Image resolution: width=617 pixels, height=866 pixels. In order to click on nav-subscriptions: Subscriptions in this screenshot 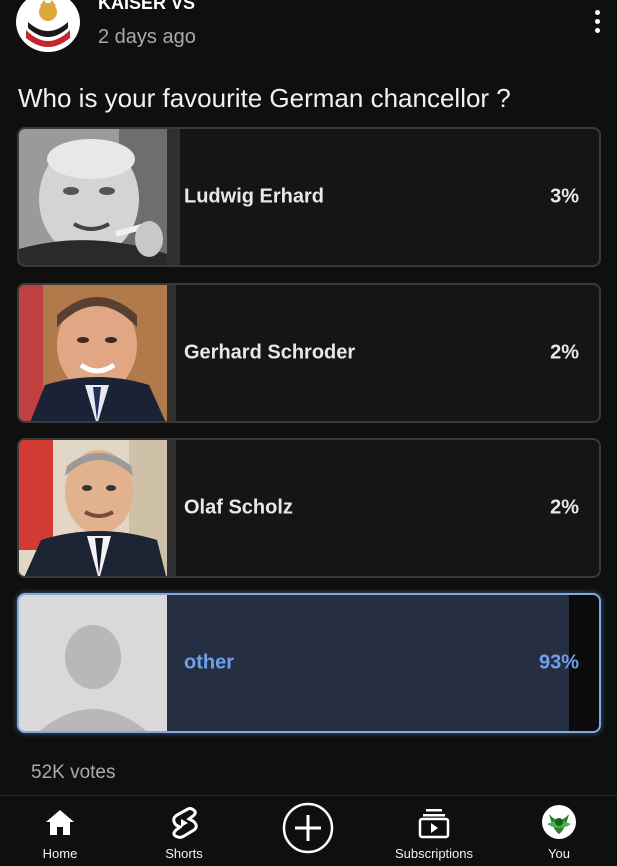, I will do `click(434, 831)`.